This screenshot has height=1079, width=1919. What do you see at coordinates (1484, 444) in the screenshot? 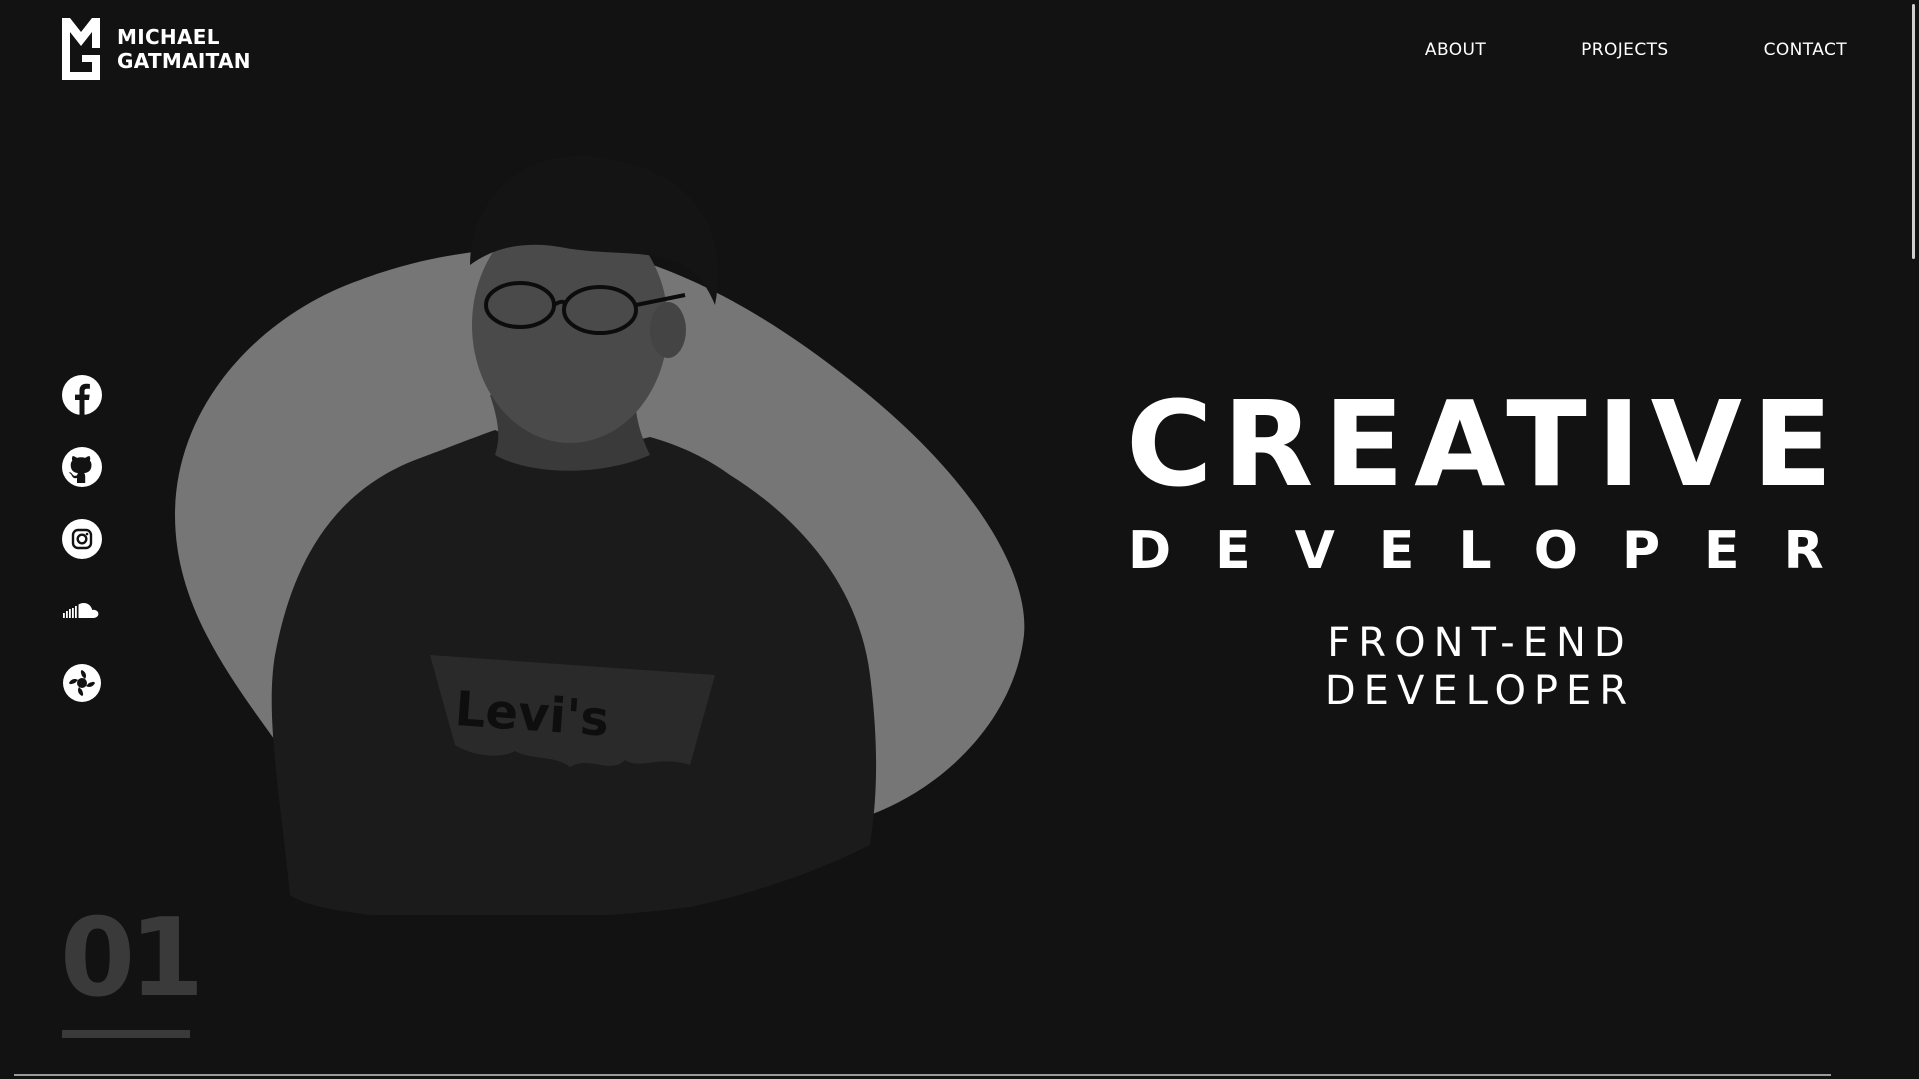
I see `headline-creative: CREATIVE` at bounding box center [1484, 444].